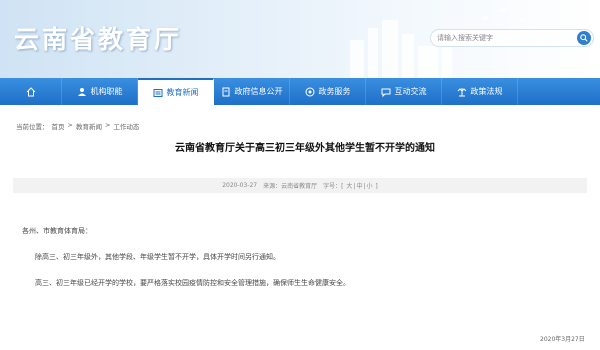 Image resolution: width=600 pixels, height=350 pixels. What do you see at coordinates (98, 38) in the screenshot?
I see `site-title: 云南省教育厅` at bounding box center [98, 38].